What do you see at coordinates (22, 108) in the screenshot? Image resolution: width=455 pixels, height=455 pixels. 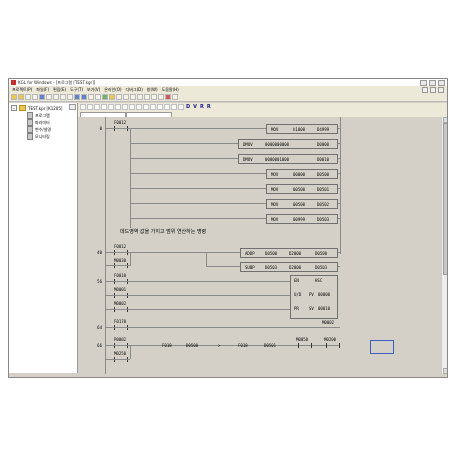 I see `folder-icon` at bounding box center [22, 108].